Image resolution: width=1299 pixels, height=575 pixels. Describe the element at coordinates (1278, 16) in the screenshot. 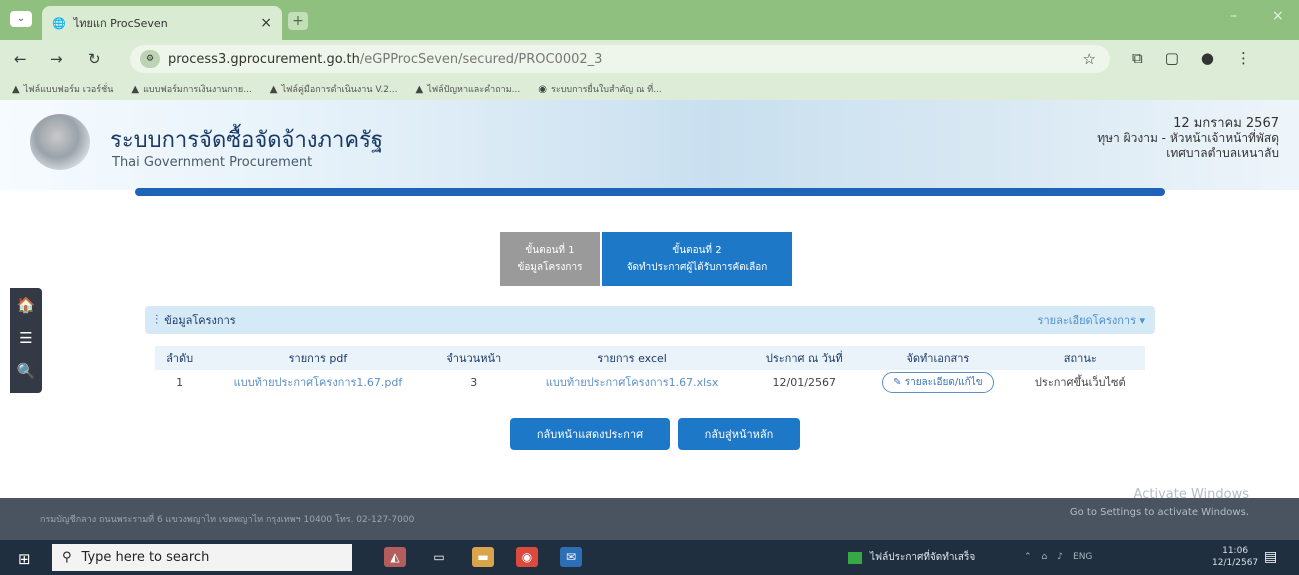

I see `window-close-icon: ×` at that location.